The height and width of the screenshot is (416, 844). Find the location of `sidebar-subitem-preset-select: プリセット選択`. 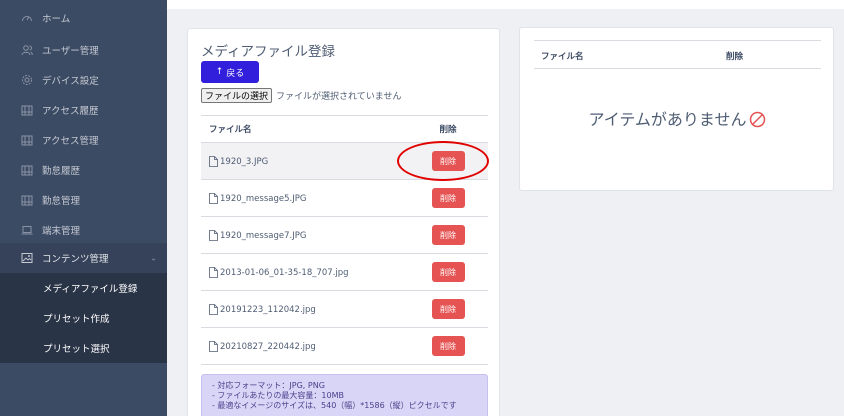

sidebar-subitem-preset-select: プリセット選択 is located at coordinates (83, 348).